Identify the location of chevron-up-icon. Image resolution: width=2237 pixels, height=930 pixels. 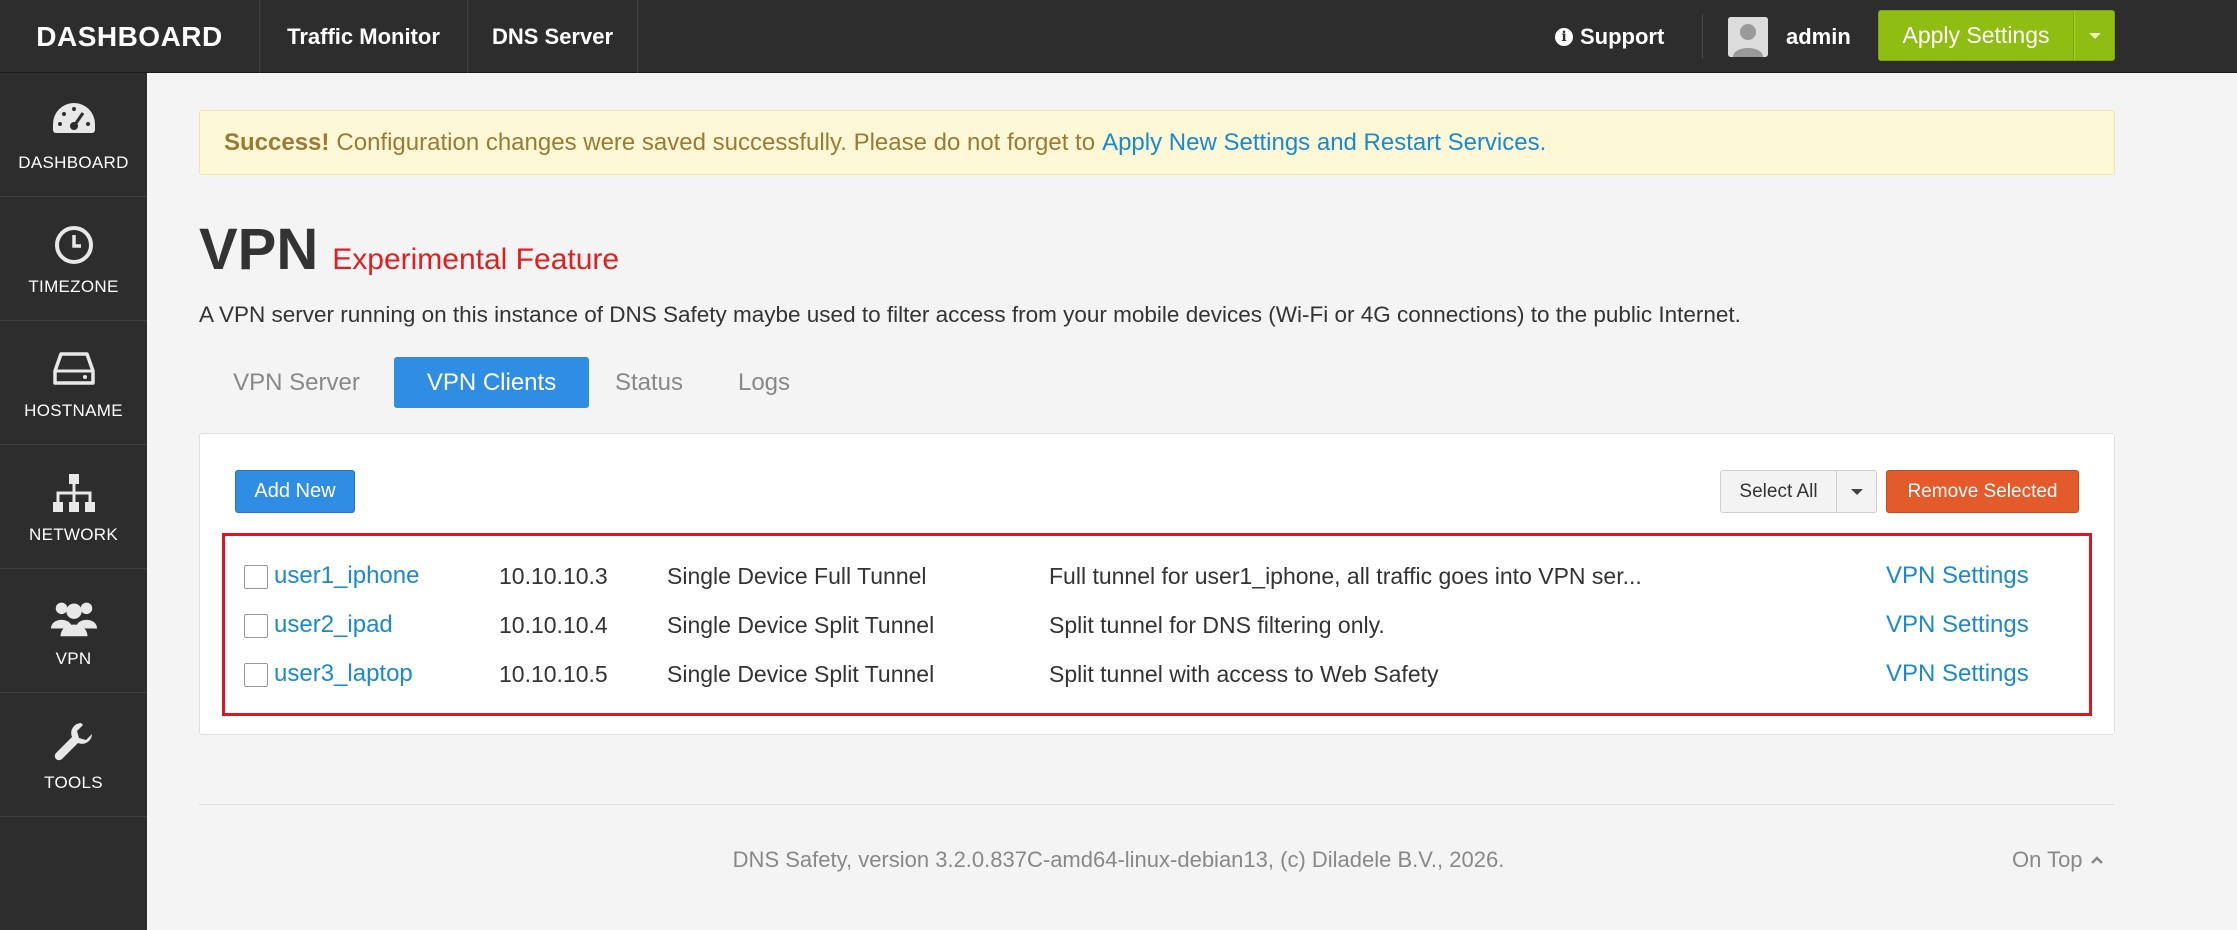
(2096, 860).